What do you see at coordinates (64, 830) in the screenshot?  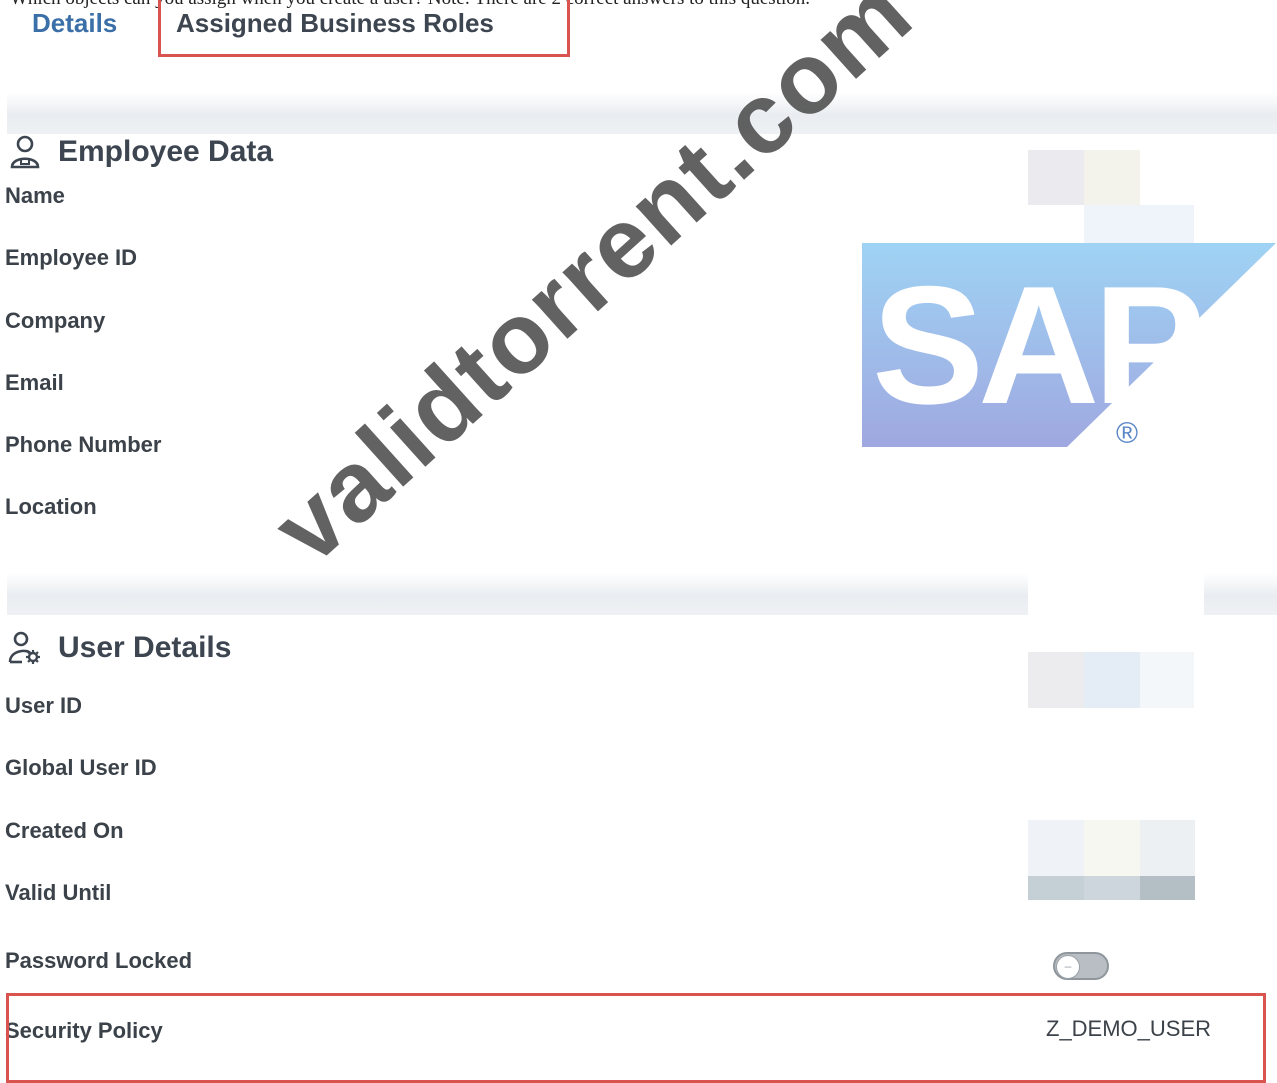 I see `field-label-created-on: Created On` at bounding box center [64, 830].